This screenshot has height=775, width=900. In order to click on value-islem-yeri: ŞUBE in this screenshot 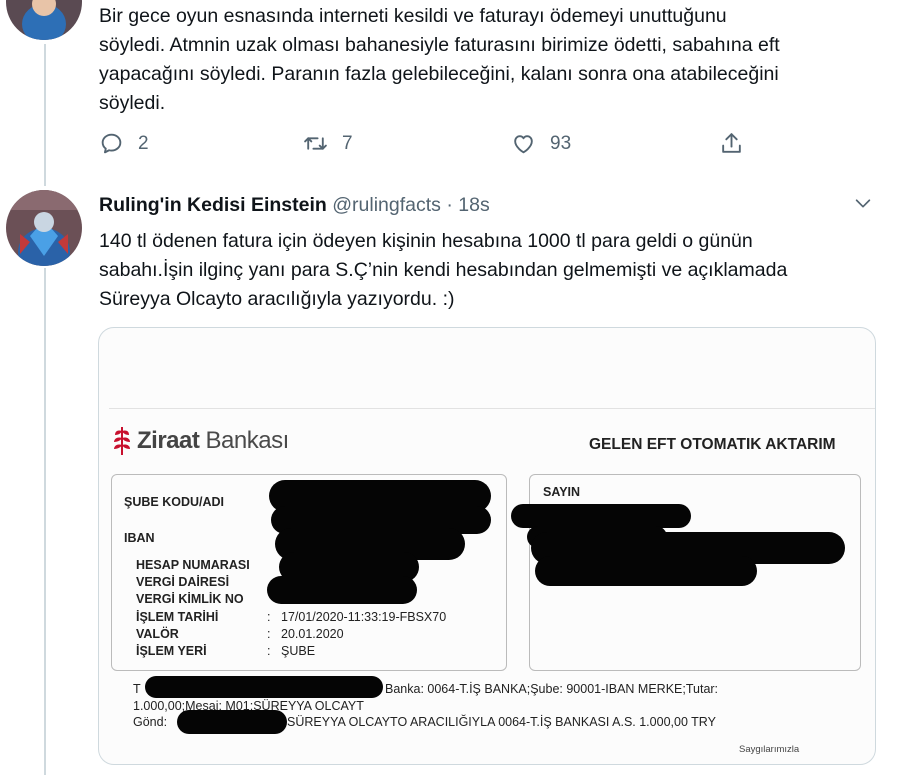, I will do `click(298, 651)`.